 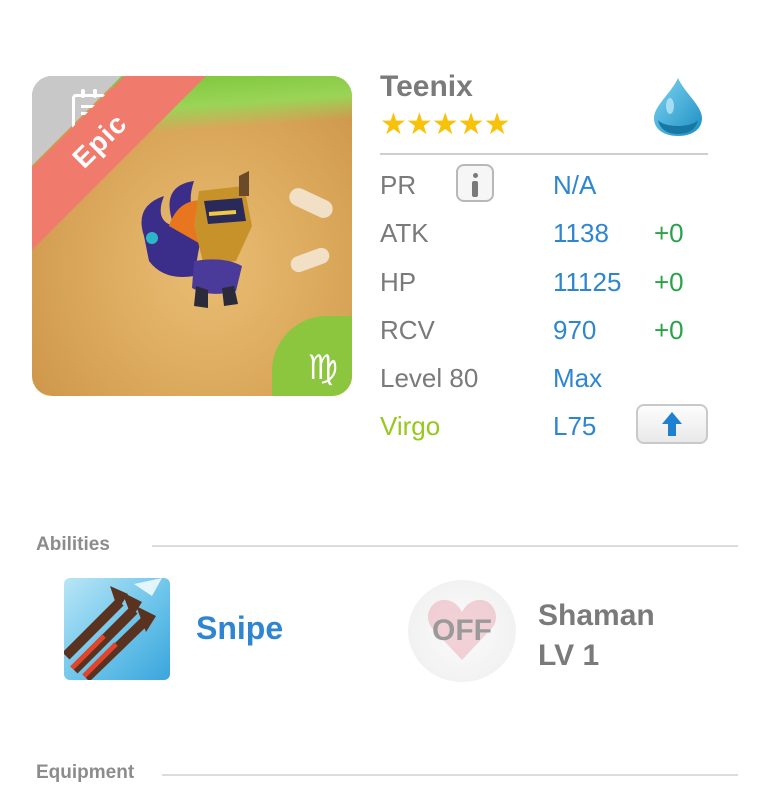 I want to click on leader-skill-name: Shaman LV 1, so click(x=596, y=636).